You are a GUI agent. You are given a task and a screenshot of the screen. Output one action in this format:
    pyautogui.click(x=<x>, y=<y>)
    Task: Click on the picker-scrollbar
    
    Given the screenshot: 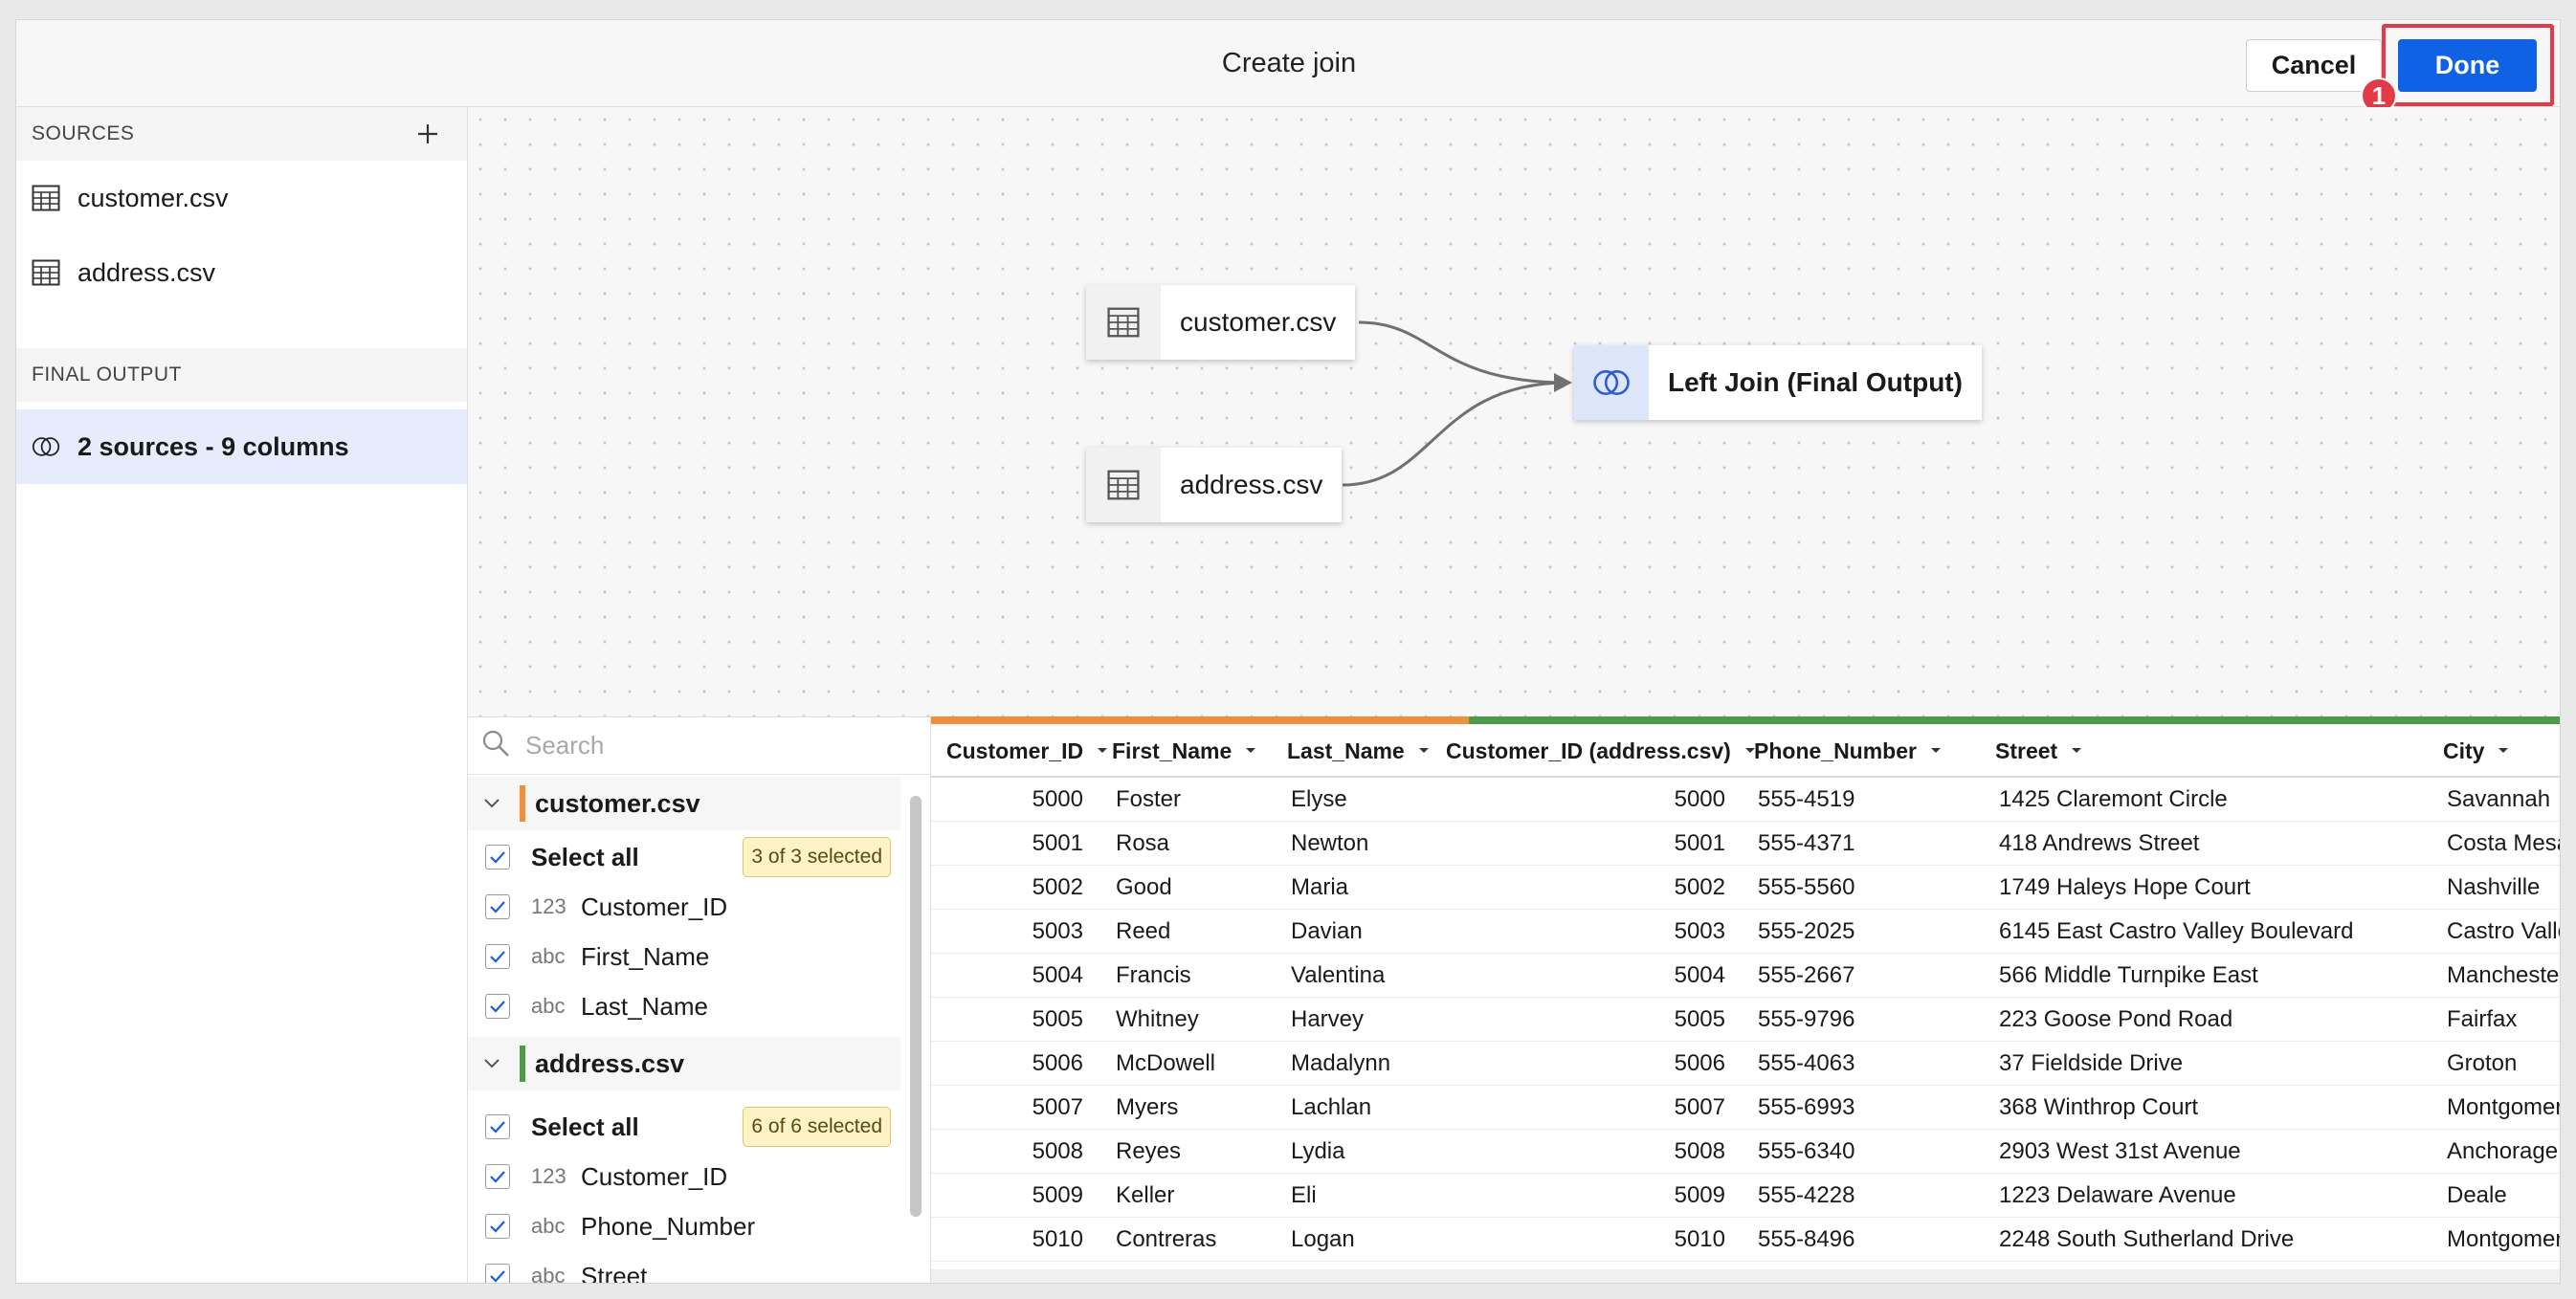 What is the action you would take?
    pyautogui.click(x=915, y=1007)
    